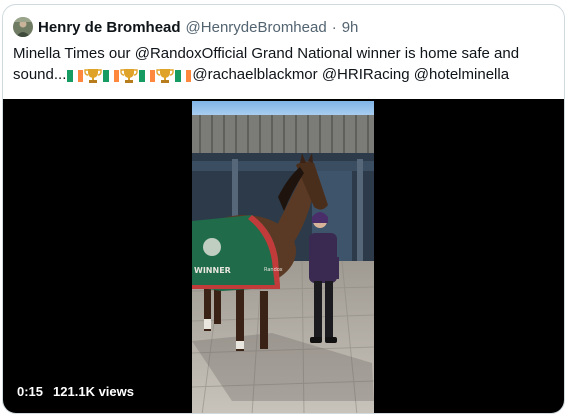 The width and height of the screenshot is (579, 417). I want to click on video-overlay: 0:15 121.1K views, so click(75, 391).